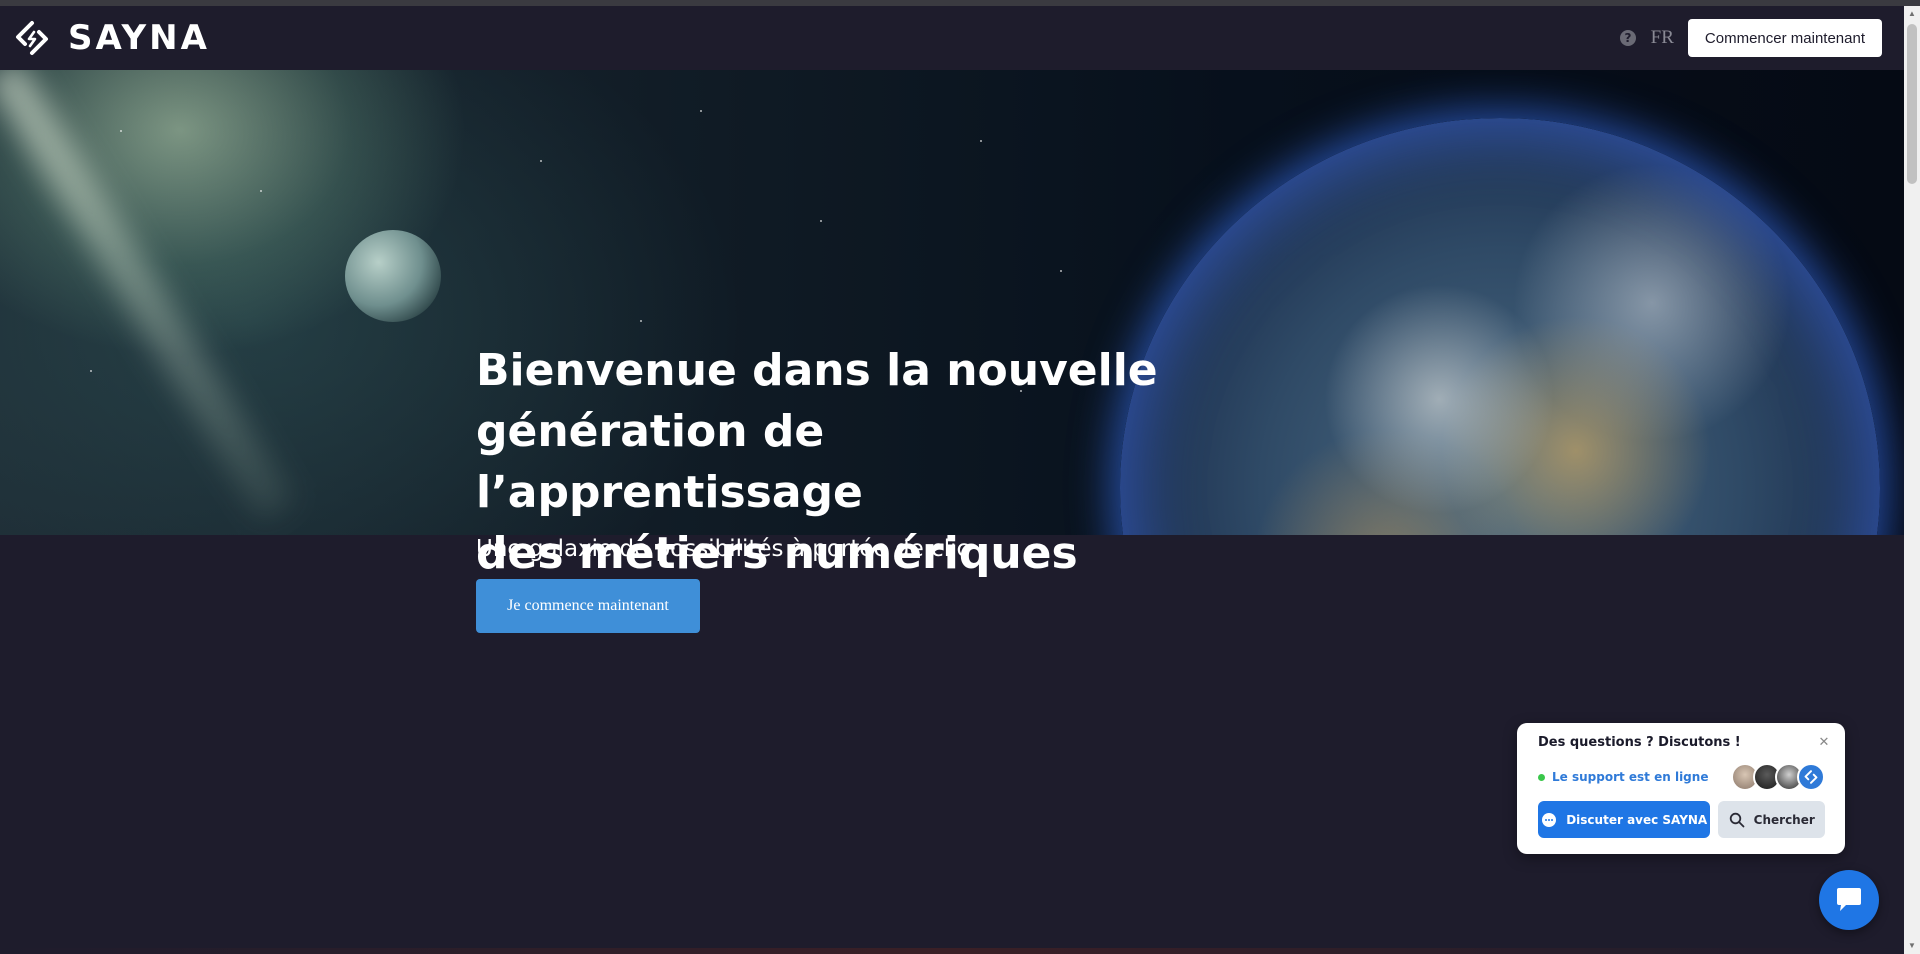 Image resolution: width=1920 pixels, height=954 pixels. I want to click on nav-actions: ? FR Commencer maintenant, so click(1750, 38).